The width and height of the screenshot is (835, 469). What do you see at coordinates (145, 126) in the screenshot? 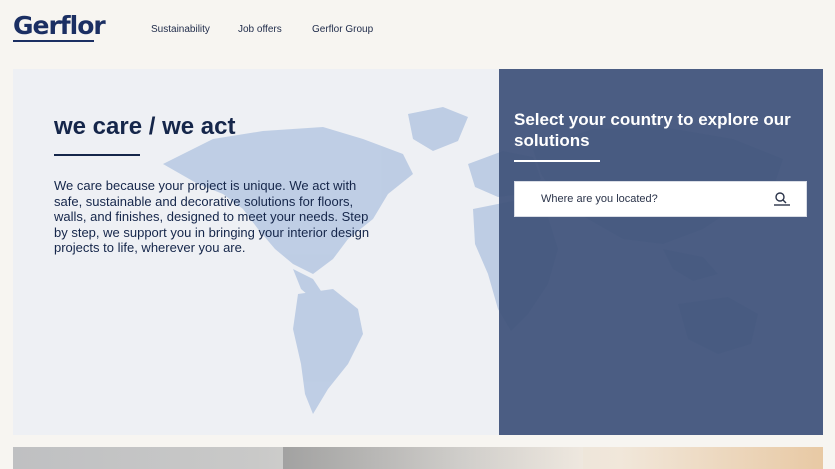
I see `hero-title: we care / we act` at bounding box center [145, 126].